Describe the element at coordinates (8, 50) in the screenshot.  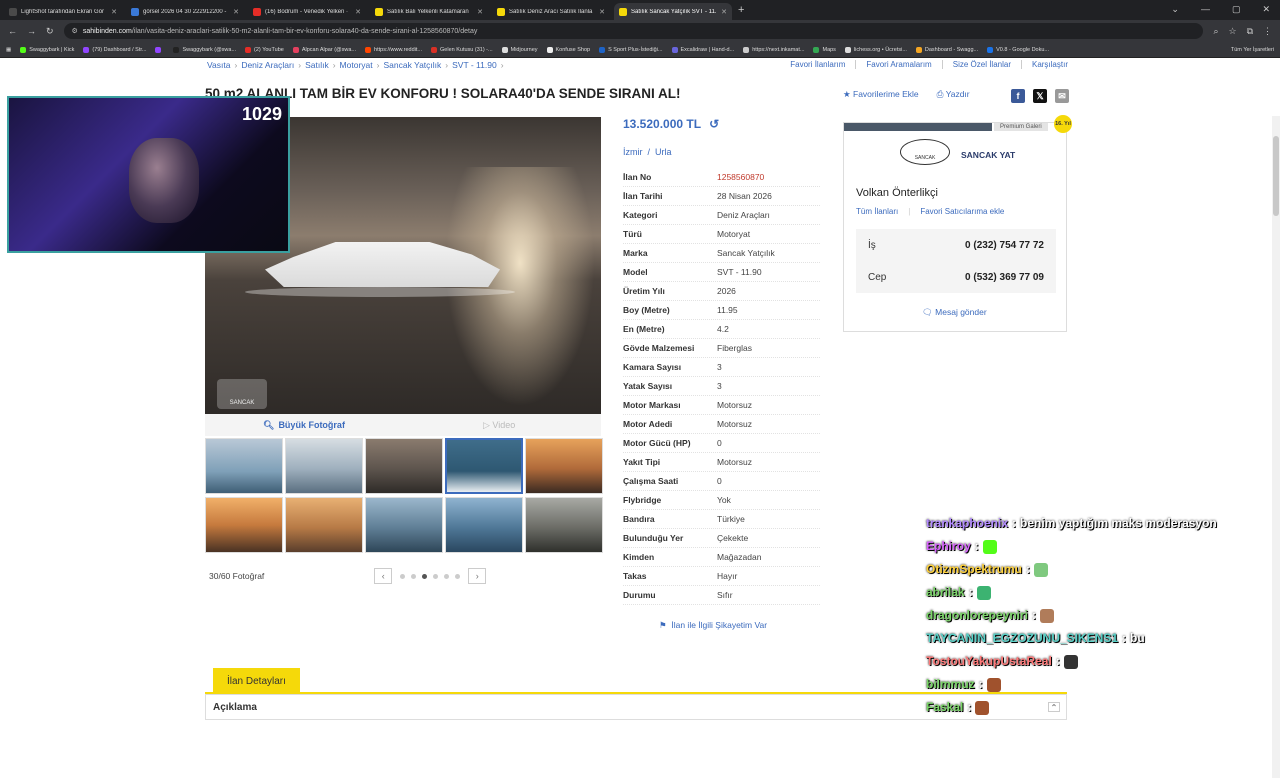
I see `apps-icon: ▦` at that location.